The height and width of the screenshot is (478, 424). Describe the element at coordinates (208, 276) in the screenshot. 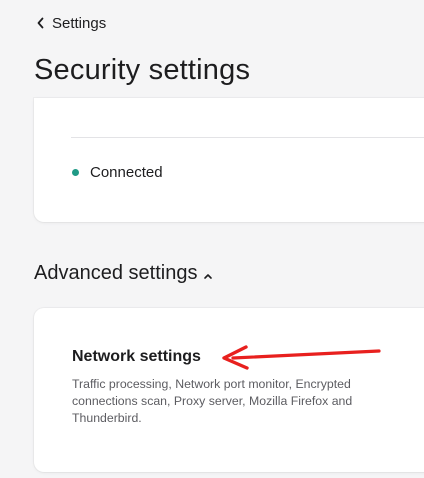

I see `chevron-up-icon` at that location.